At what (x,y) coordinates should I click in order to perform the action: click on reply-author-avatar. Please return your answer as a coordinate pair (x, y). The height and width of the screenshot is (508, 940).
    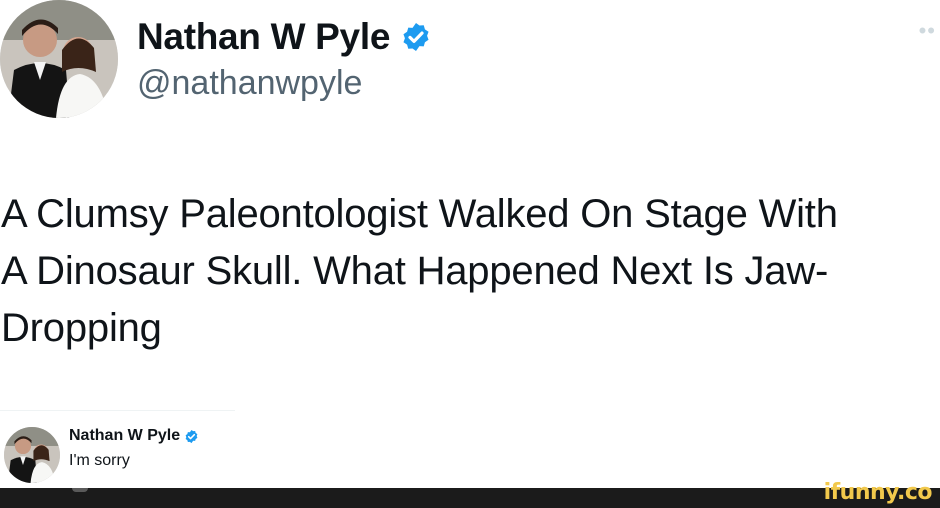
    Looking at the image, I should click on (32, 455).